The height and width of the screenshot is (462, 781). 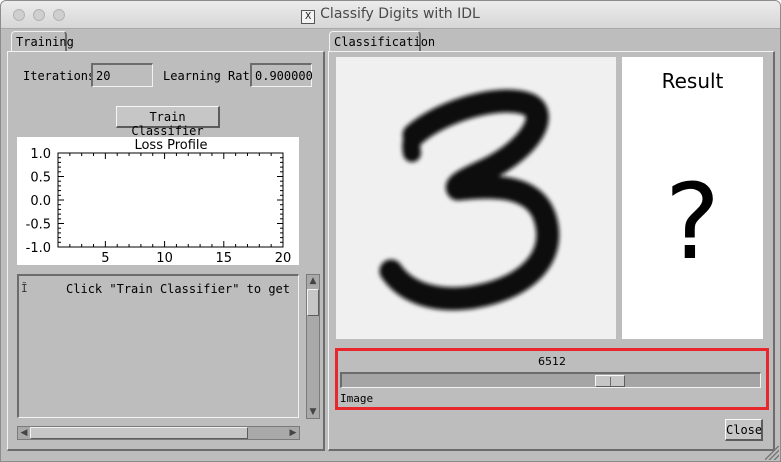 What do you see at coordinates (293, 433) in the screenshot?
I see `scroll-right-icon: ▶` at bounding box center [293, 433].